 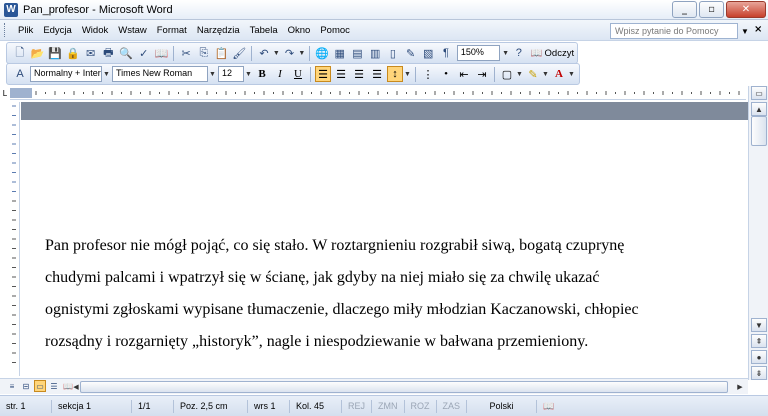 I want to click on scroll-down-icon: ▼, so click(x=759, y=325).